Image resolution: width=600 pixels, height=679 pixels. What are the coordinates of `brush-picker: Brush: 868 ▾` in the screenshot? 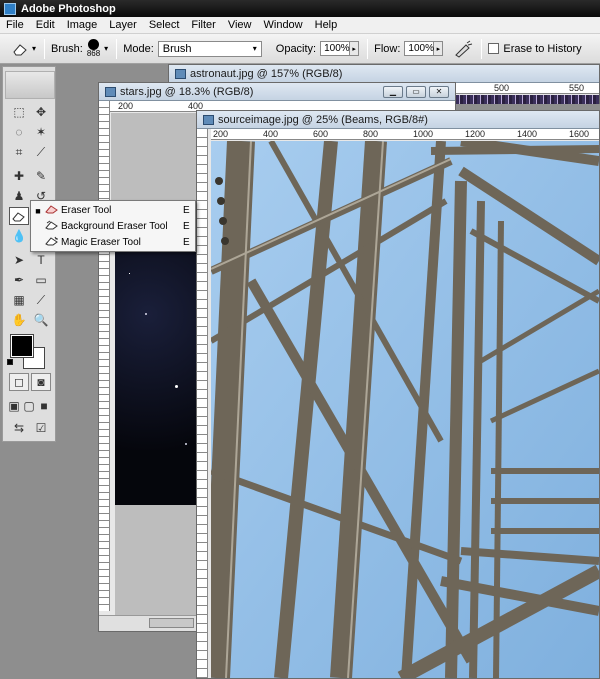 It's located at (79, 48).